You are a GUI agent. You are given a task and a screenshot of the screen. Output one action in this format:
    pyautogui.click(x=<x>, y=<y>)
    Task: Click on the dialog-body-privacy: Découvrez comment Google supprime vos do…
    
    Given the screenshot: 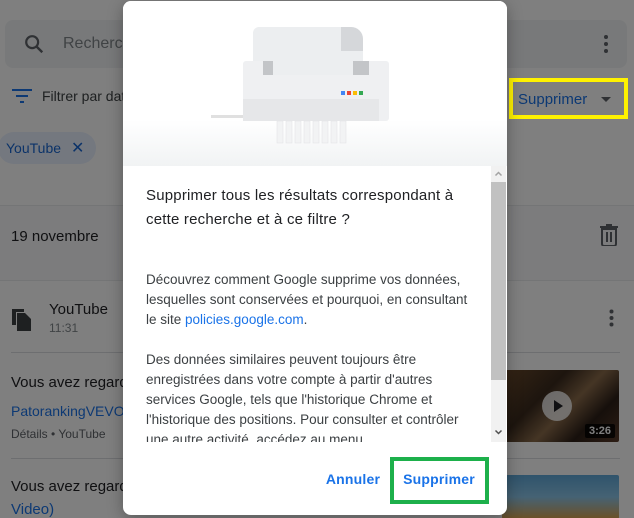 What is the action you would take?
    pyautogui.click(x=311, y=300)
    